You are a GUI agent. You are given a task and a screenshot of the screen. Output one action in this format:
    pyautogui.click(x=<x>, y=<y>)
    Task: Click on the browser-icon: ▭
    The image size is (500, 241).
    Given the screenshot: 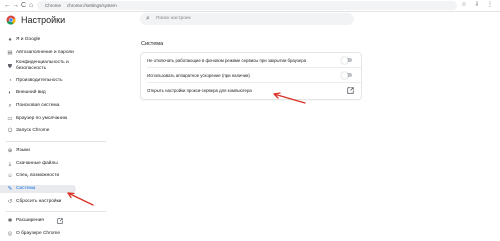 What is the action you would take?
    pyautogui.click(x=10, y=119)
    